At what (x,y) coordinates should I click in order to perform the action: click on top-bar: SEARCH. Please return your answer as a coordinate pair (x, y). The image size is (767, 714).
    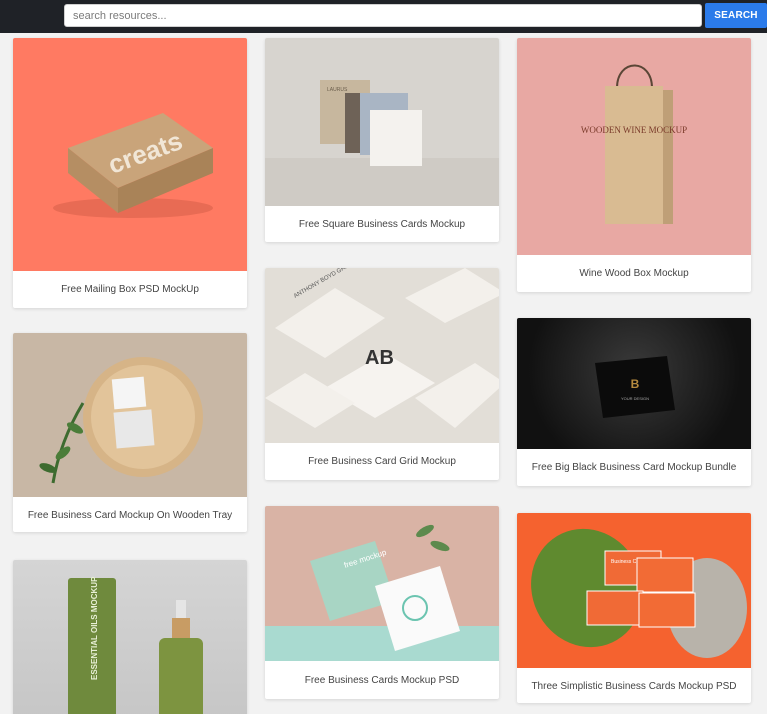
    Looking at the image, I should click on (383, 16).